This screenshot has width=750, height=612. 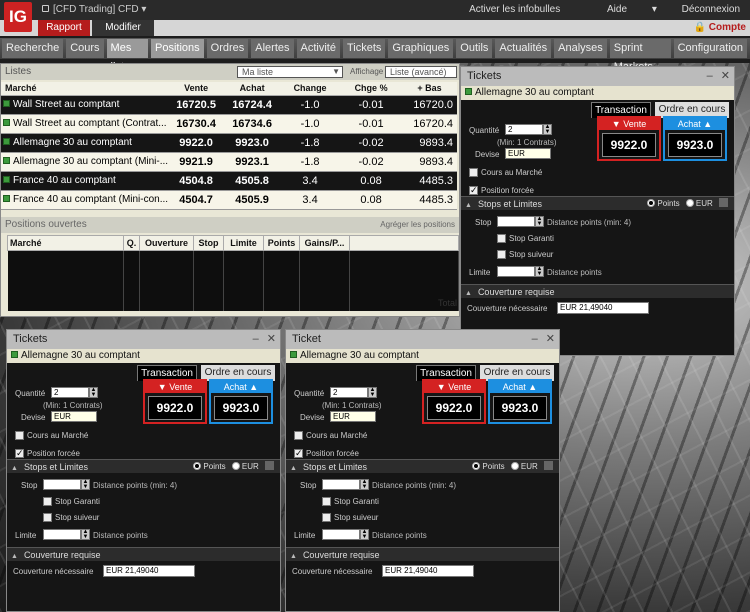 What do you see at coordinates (131, 243) in the screenshot?
I see `pos-col-q: Q.` at bounding box center [131, 243].